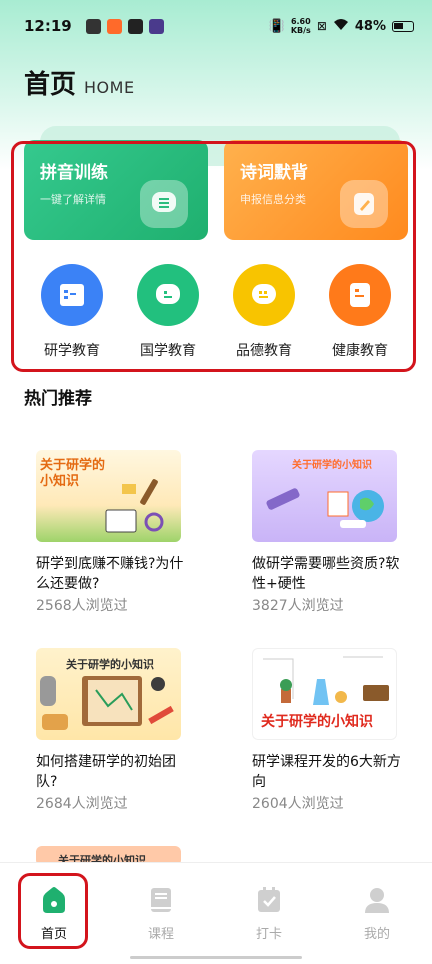  Describe the element at coordinates (110, 574) in the screenshot. I see `article-title: 研学到底赚不赚钱?为什么还要做?` at that location.